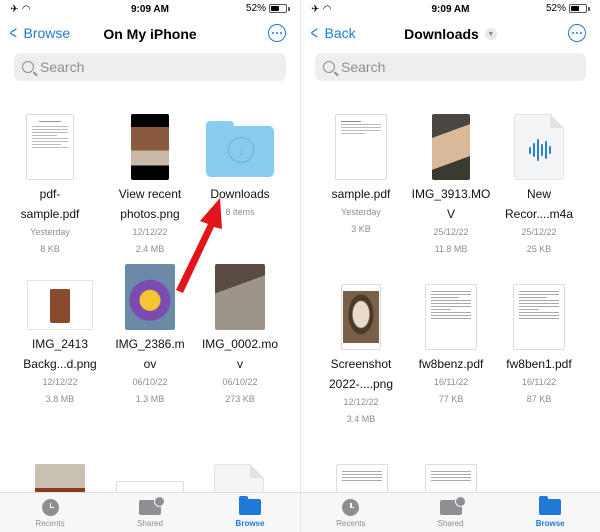 This screenshot has height=532, width=600. I want to click on file-name: fw8benz.pdf, so click(451, 364).